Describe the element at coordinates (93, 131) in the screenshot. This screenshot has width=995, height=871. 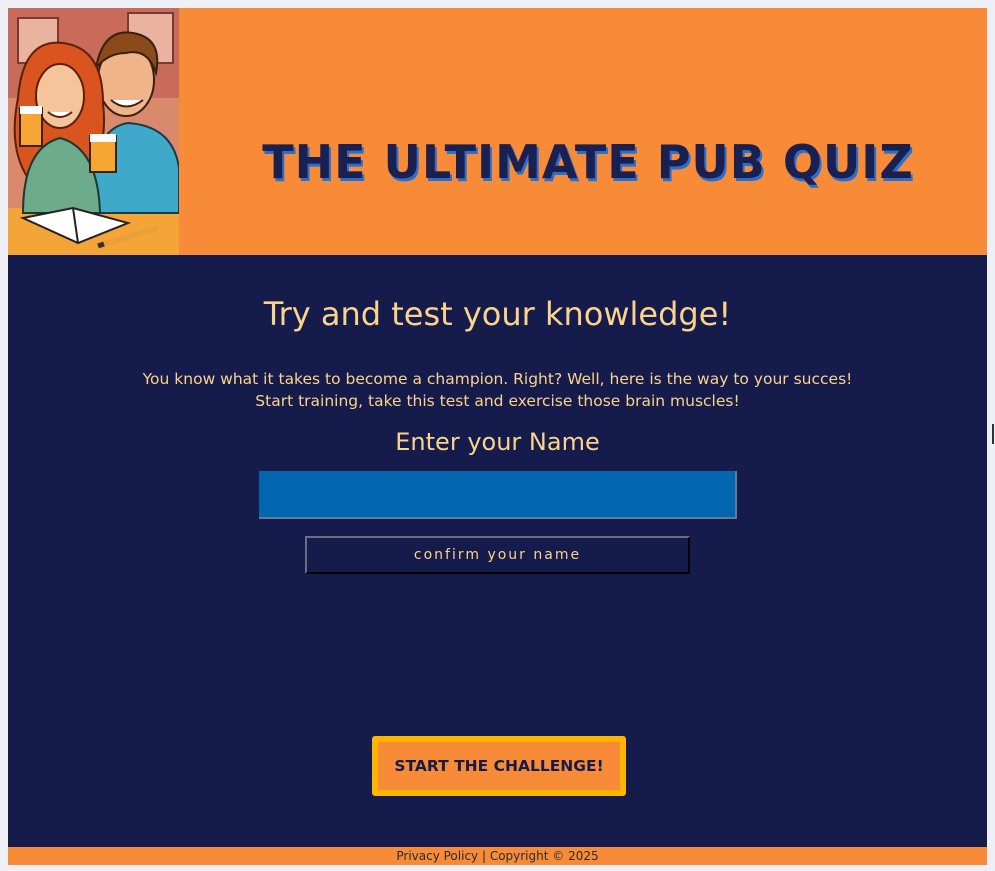
I see `pub-couple-illustration-icon` at that location.